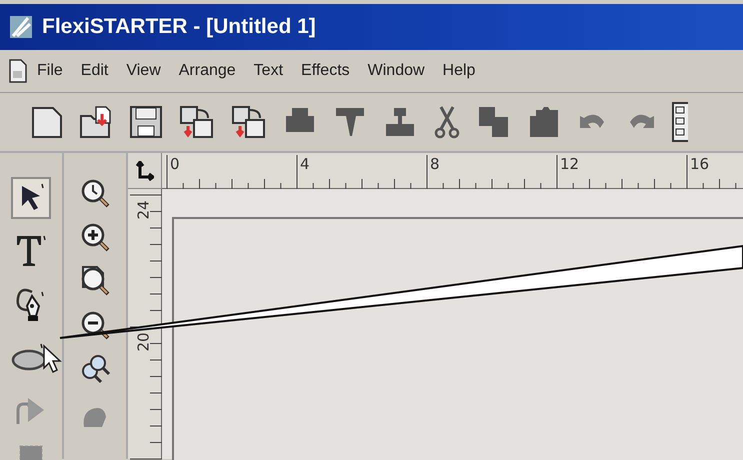  What do you see at coordinates (197, 122) in the screenshot?
I see `import-icon` at bounding box center [197, 122].